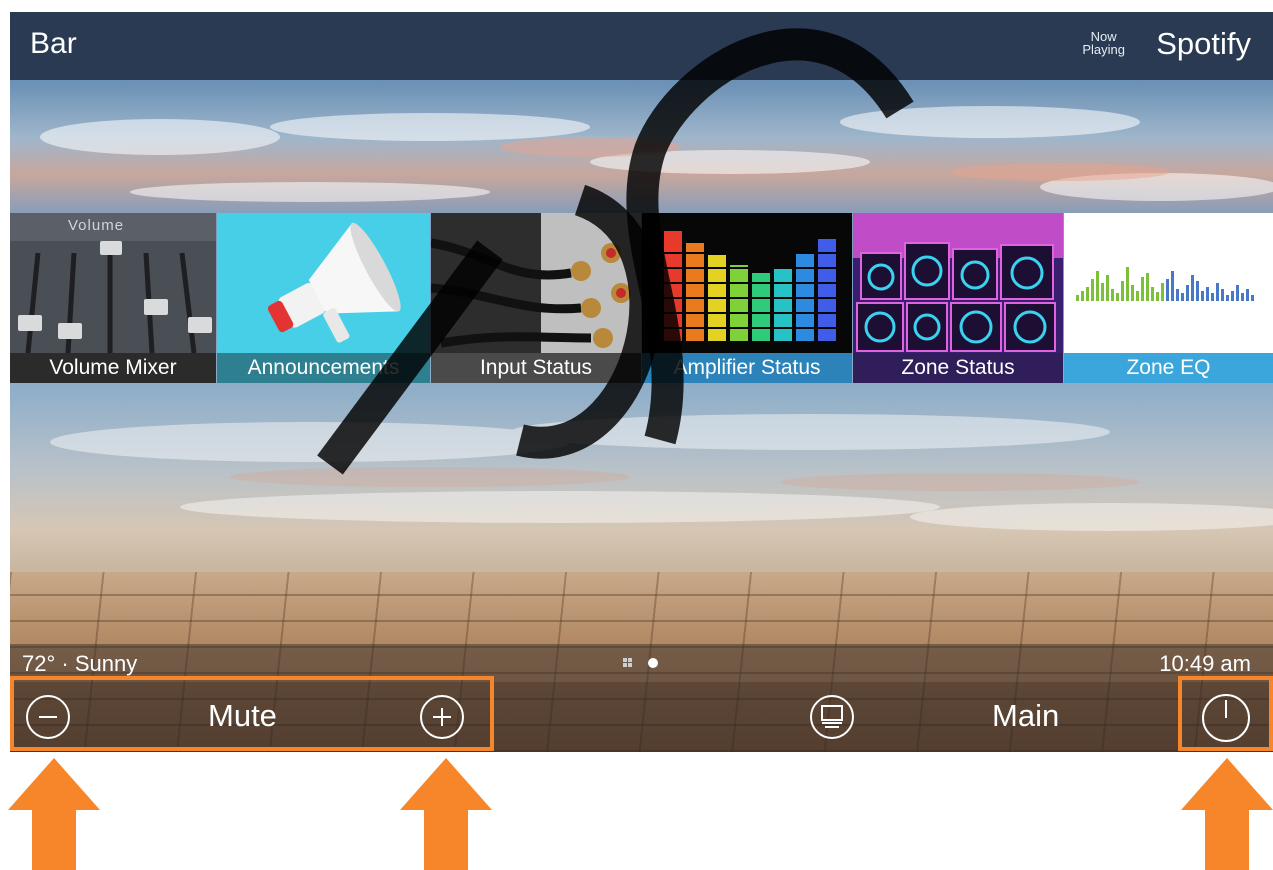 This screenshot has height=870, width=1273. I want to click on tile-input-status: Input Status, so click(536, 298).